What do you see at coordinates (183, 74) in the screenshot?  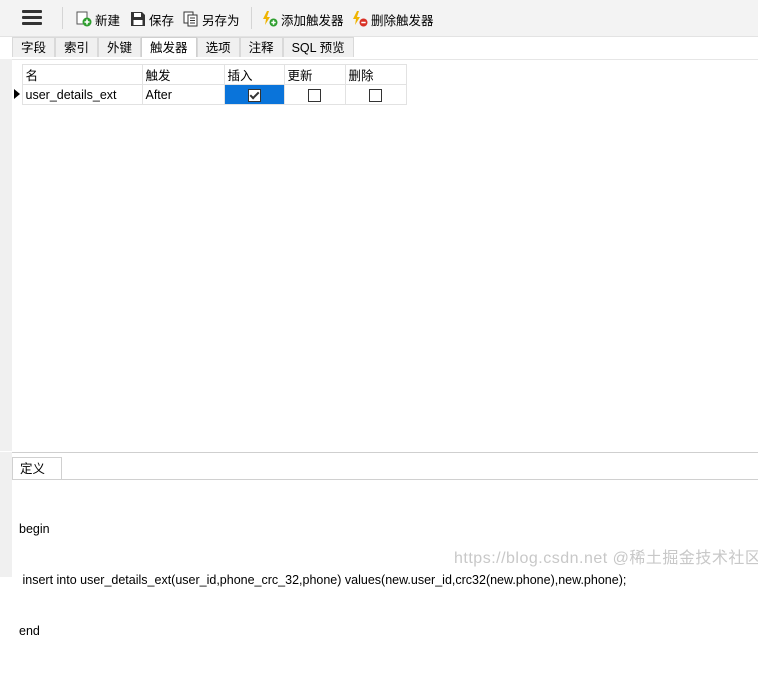 I see `column-header-timing: 触发` at bounding box center [183, 74].